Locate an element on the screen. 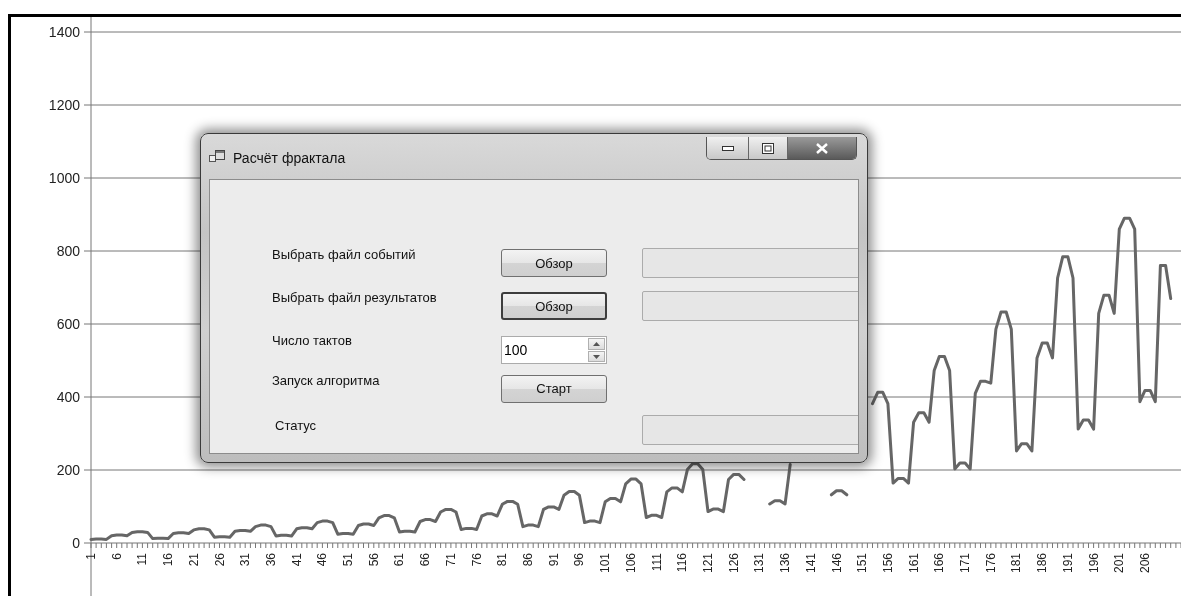 The image size is (1181, 596). x-tick-label: 131 is located at coordinates (759, 563).